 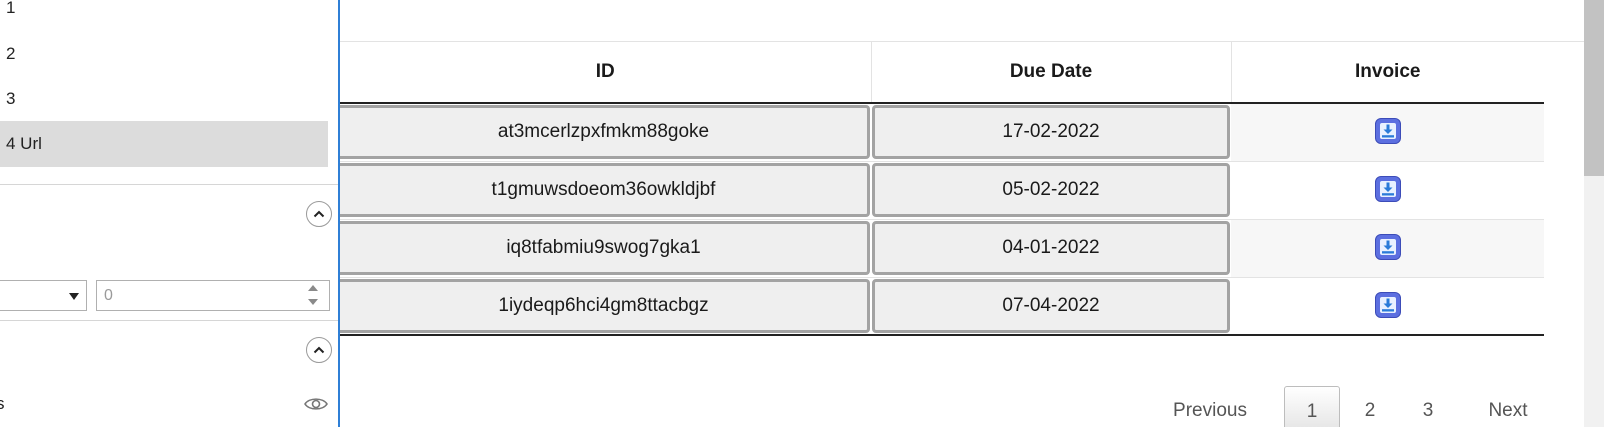 I want to click on due-date-cell: 05-02-2022, so click(x=1051, y=190).